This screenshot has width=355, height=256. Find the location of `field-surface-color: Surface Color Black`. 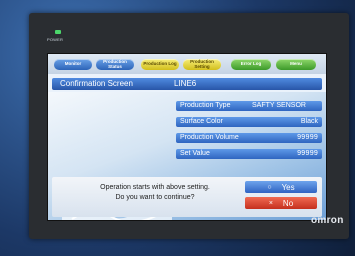

field-surface-color: Surface Color Black is located at coordinates (249, 122).